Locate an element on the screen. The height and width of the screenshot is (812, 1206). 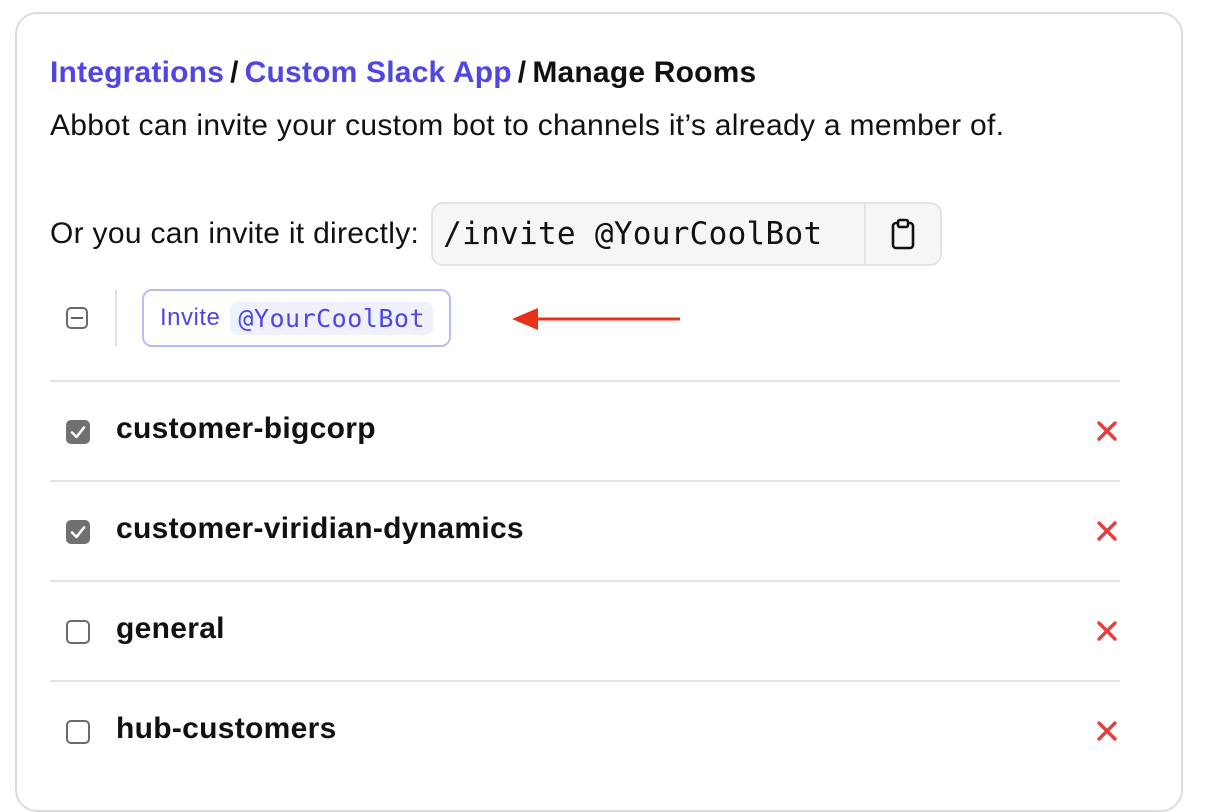
room-row: customer-bigcorp is located at coordinates (585, 430).